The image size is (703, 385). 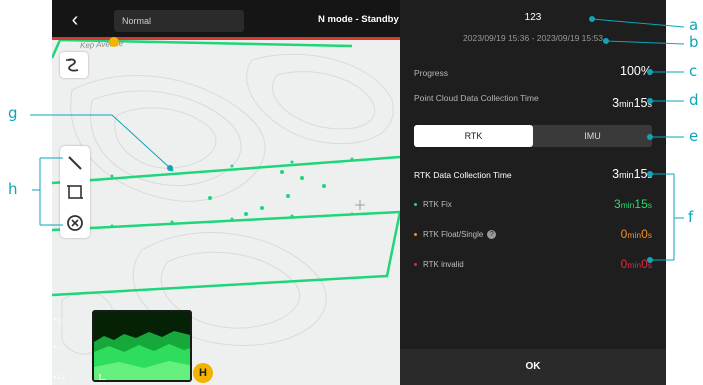 I want to click on callout-a: a, so click(x=694, y=25).